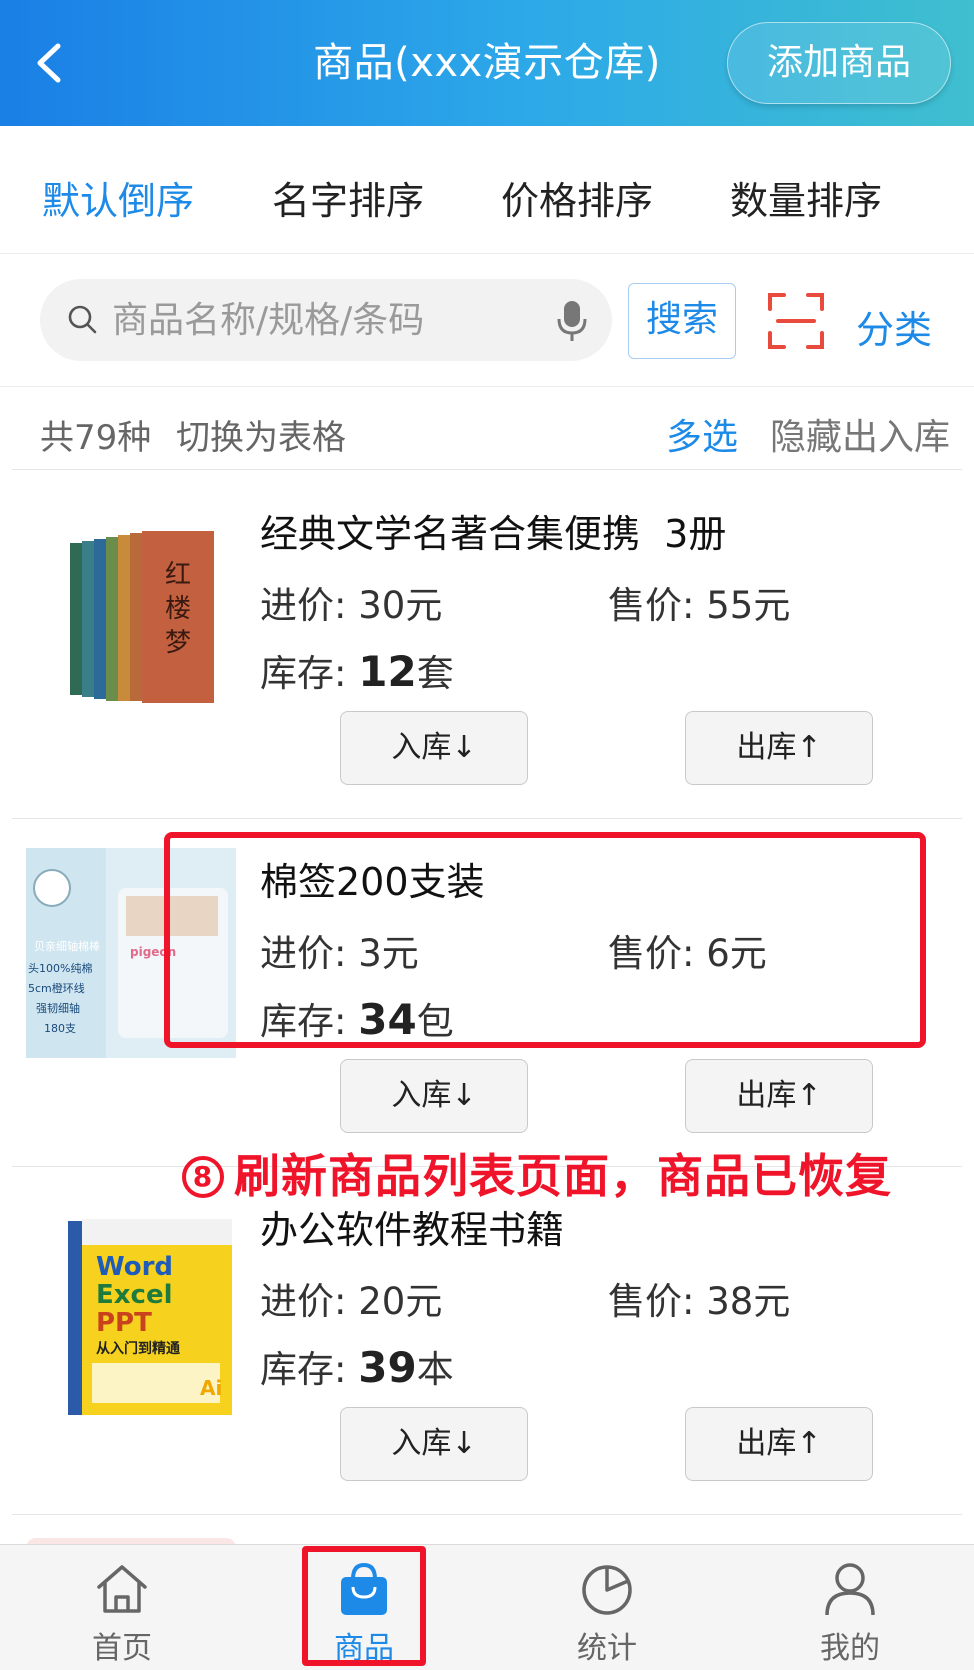 This screenshot has width=974, height=1670. Describe the element at coordinates (351, 605) in the screenshot. I see `cost-price: 进价: 30元` at that location.